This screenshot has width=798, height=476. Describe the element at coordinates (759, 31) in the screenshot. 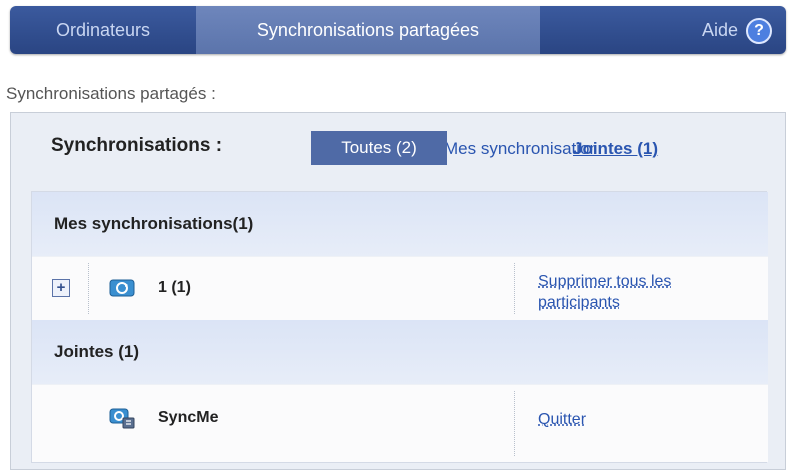

I see `help-icon: ?` at that location.